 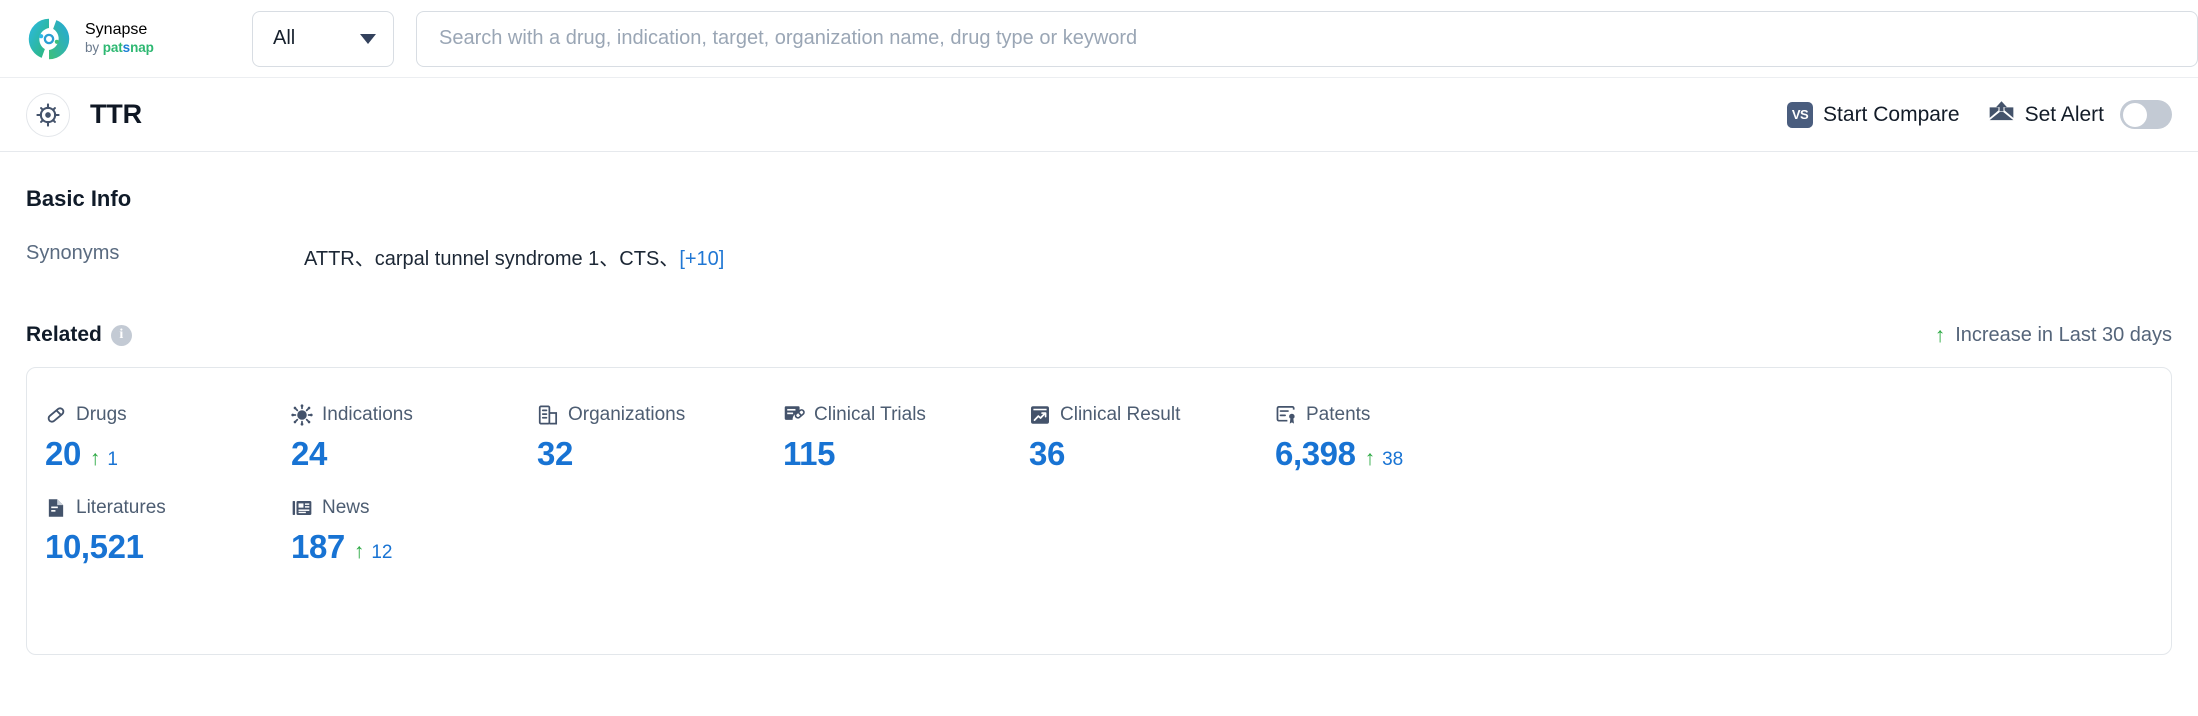 I want to click on increase-legend-label: Increase in Last 30 days, so click(x=2063, y=334).